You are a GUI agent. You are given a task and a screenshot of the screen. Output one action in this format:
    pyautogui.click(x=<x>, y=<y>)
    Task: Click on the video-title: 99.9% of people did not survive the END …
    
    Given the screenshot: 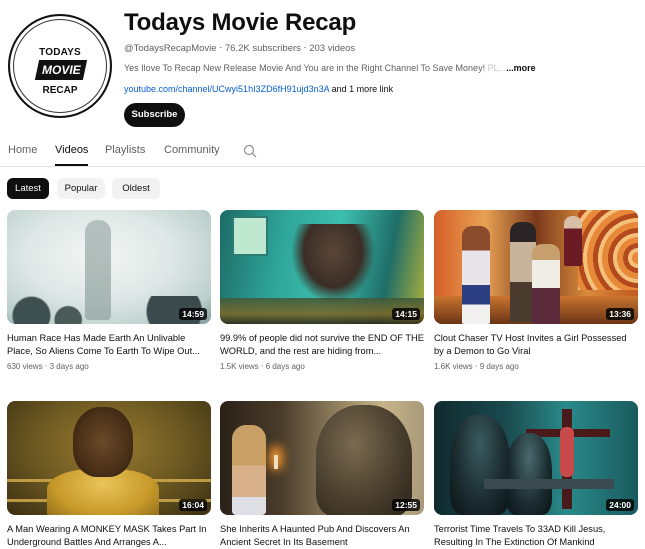 What is the action you would take?
    pyautogui.click(x=322, y=345)
    